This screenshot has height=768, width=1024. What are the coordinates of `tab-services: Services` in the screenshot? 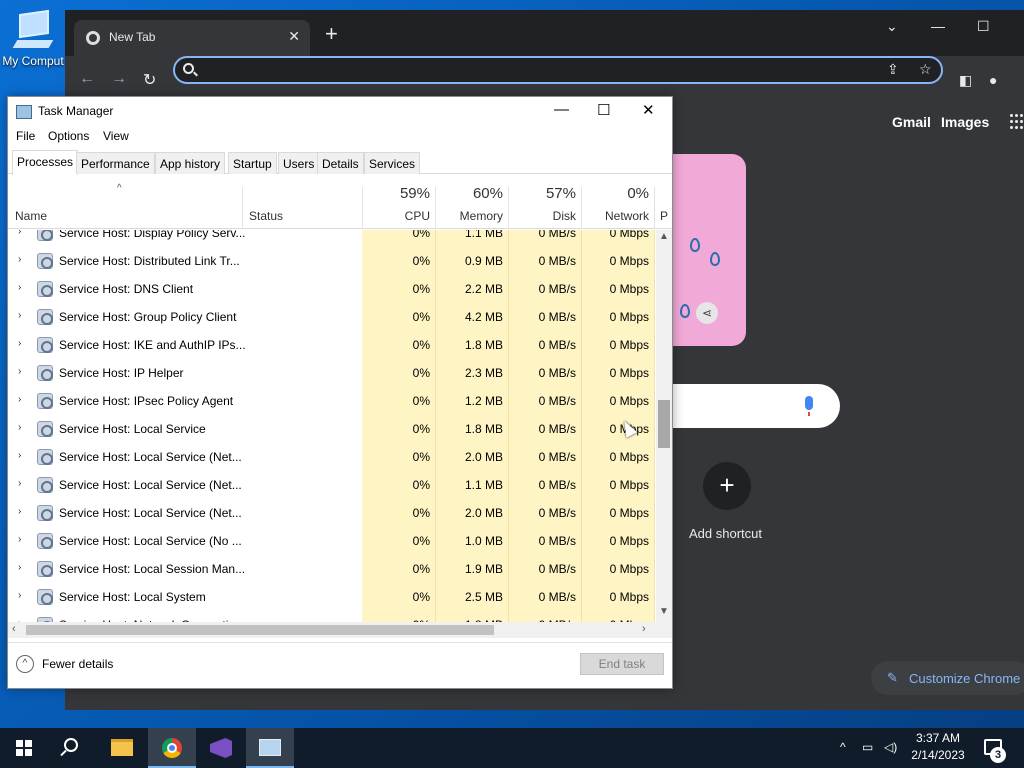 It's located at (392, 163).